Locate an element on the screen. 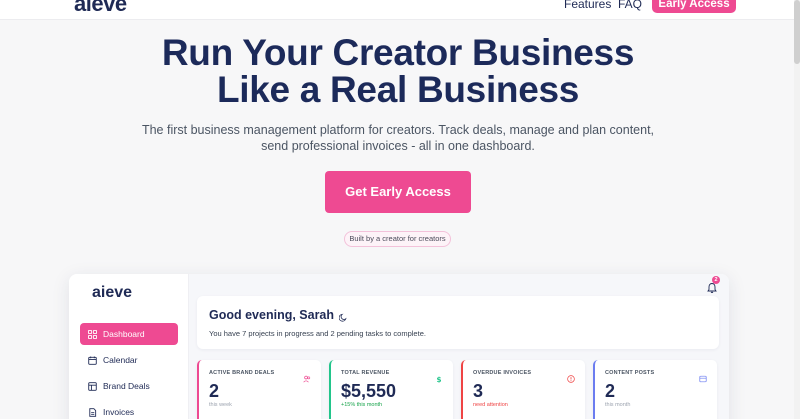  early-access-button: Early Access is located at coordinates (694, 6).